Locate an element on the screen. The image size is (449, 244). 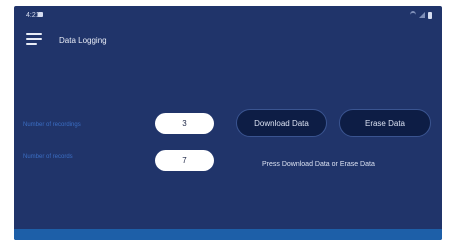
recordings-value-field: 3 is located at coordinates (184, 123).